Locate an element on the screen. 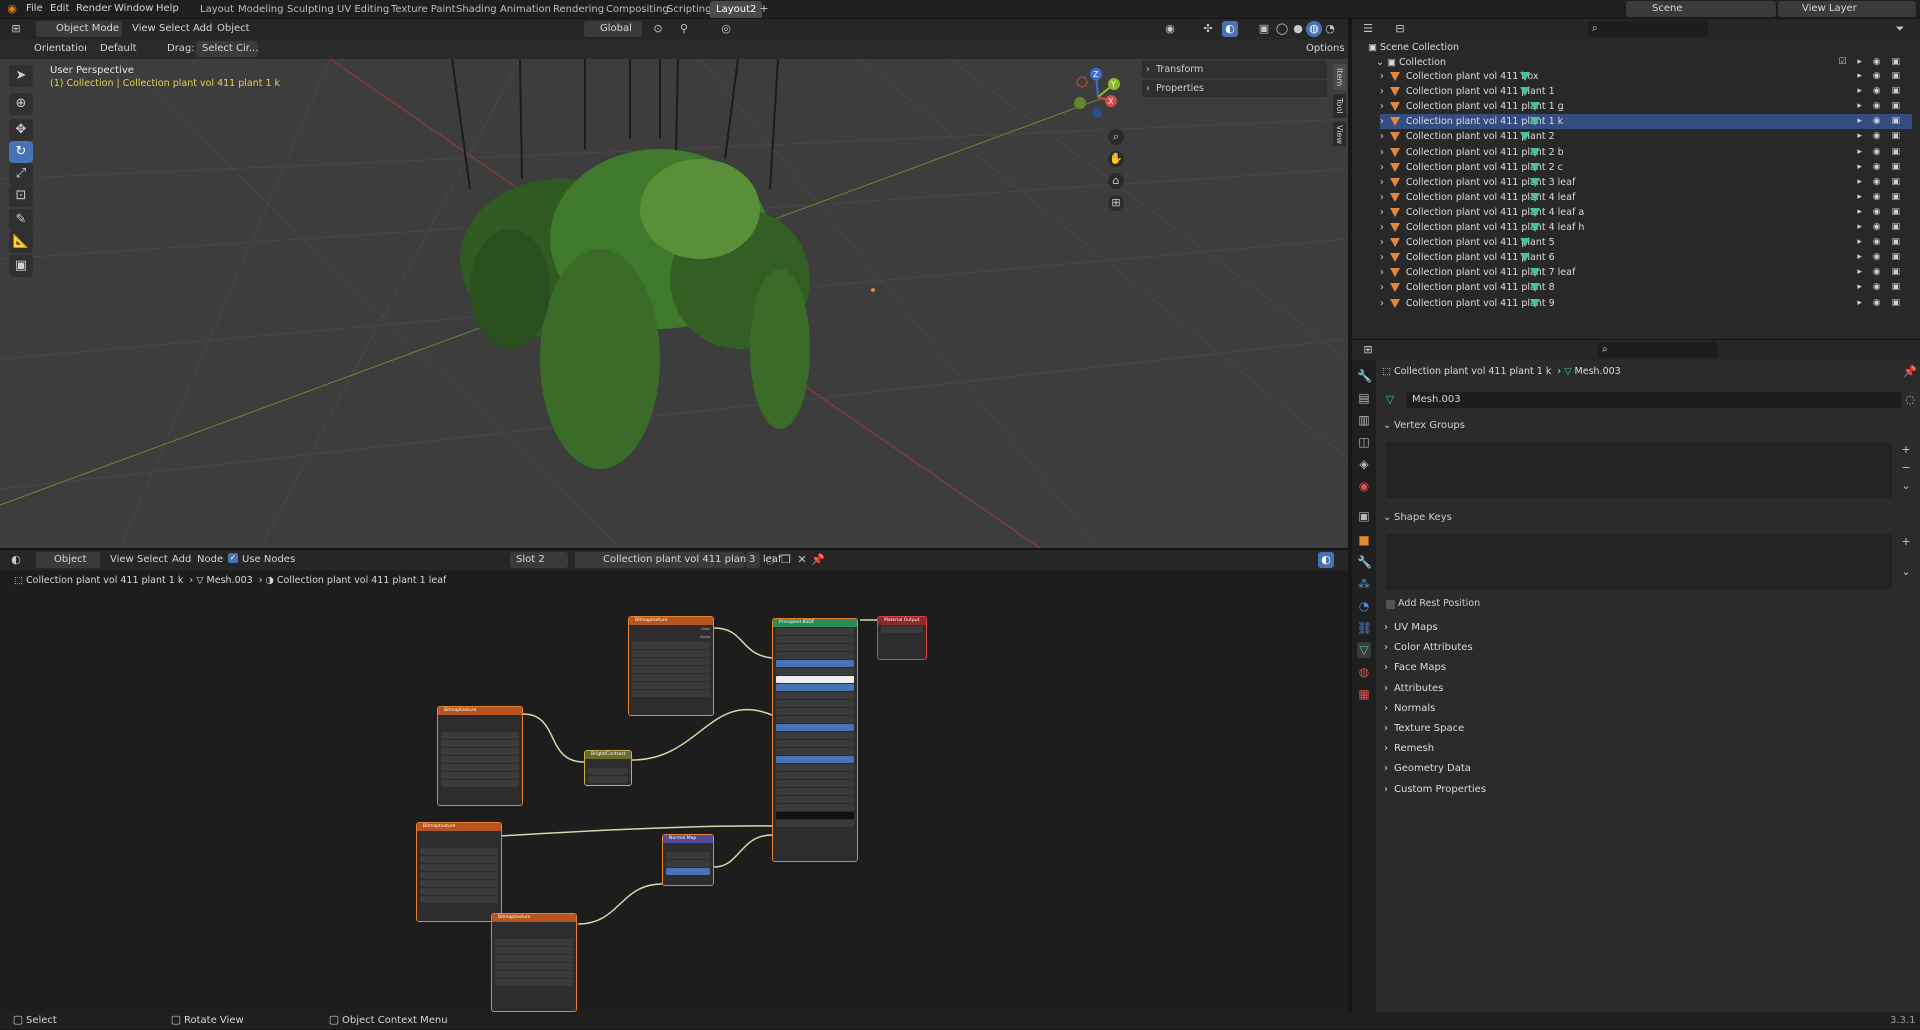 Image resolution: width=1920 pixels, height=1030 pixels. mesh-data-icon: ▽ is located at coordinates (1390, 400).